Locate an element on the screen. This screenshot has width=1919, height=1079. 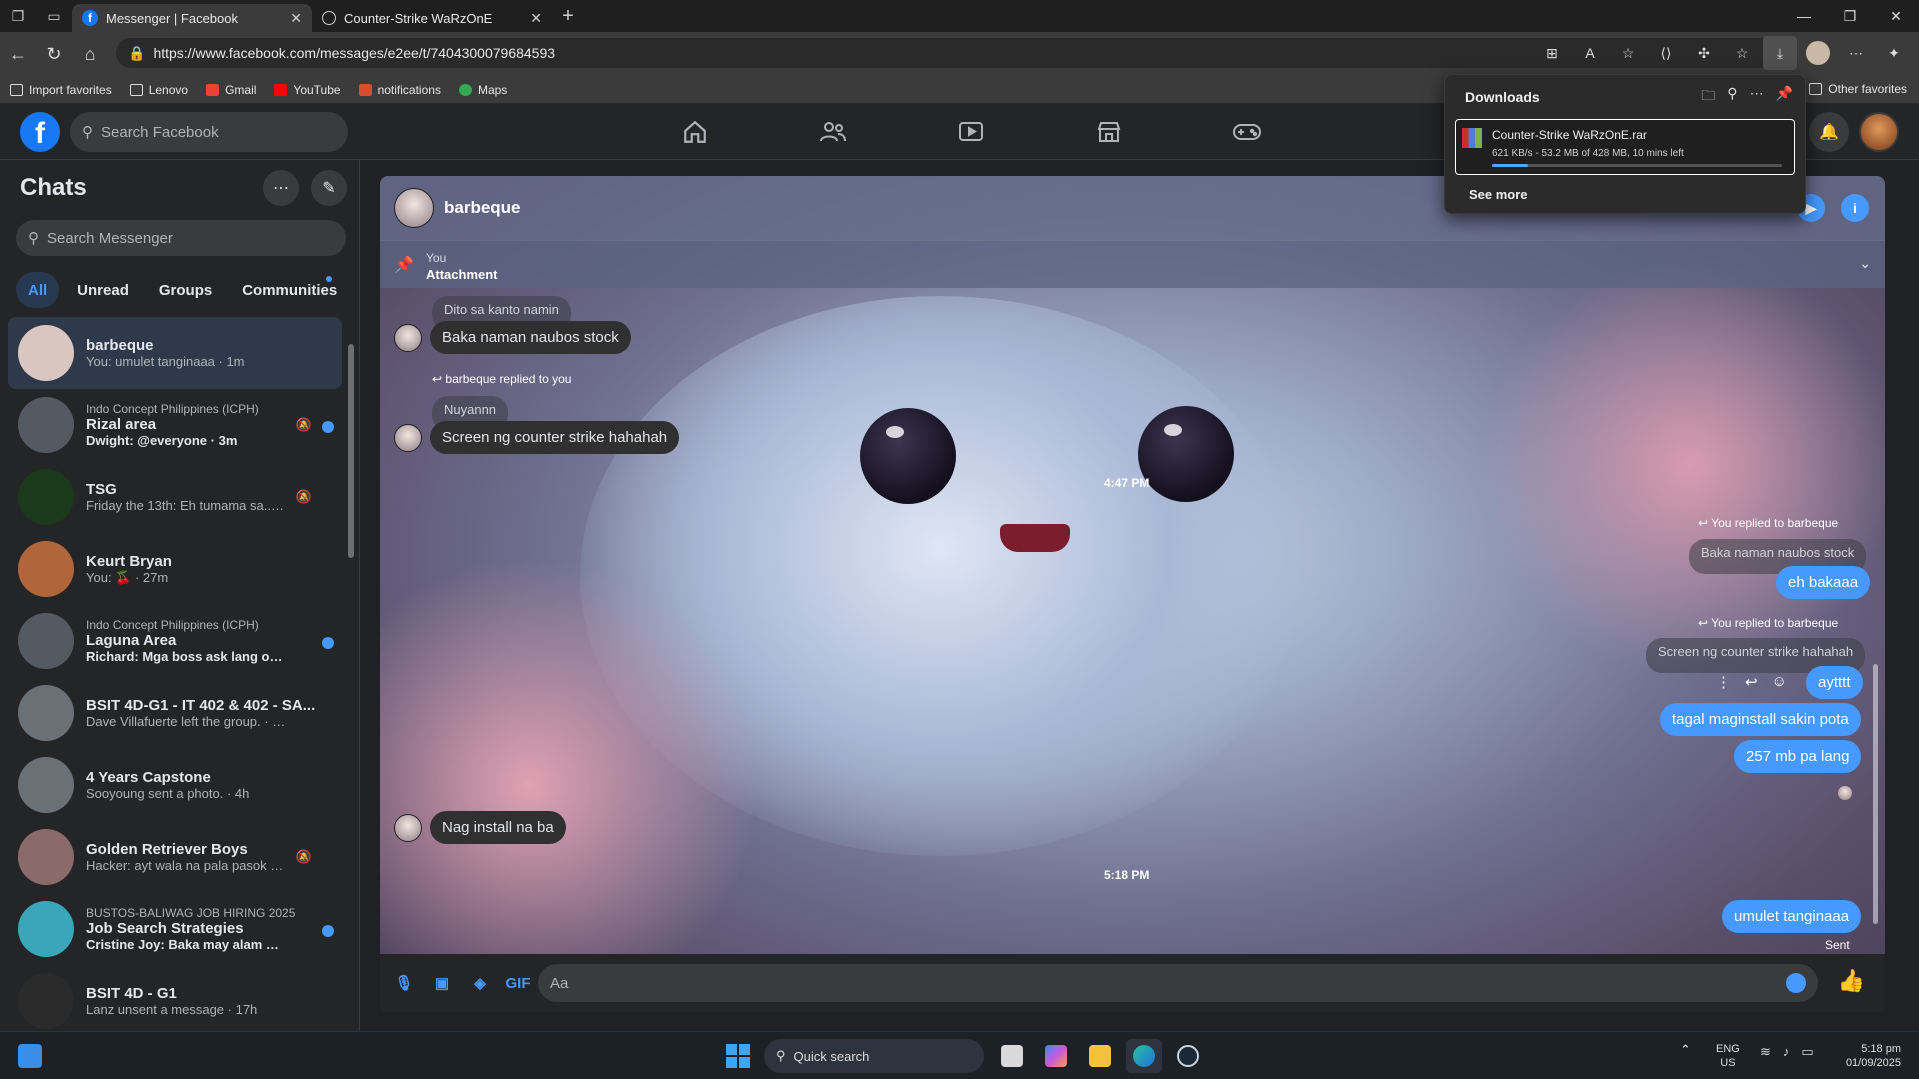
tab-counter-strike: Counter-Strike WaRzOnE ✕ is located at coordinates (432, 18).